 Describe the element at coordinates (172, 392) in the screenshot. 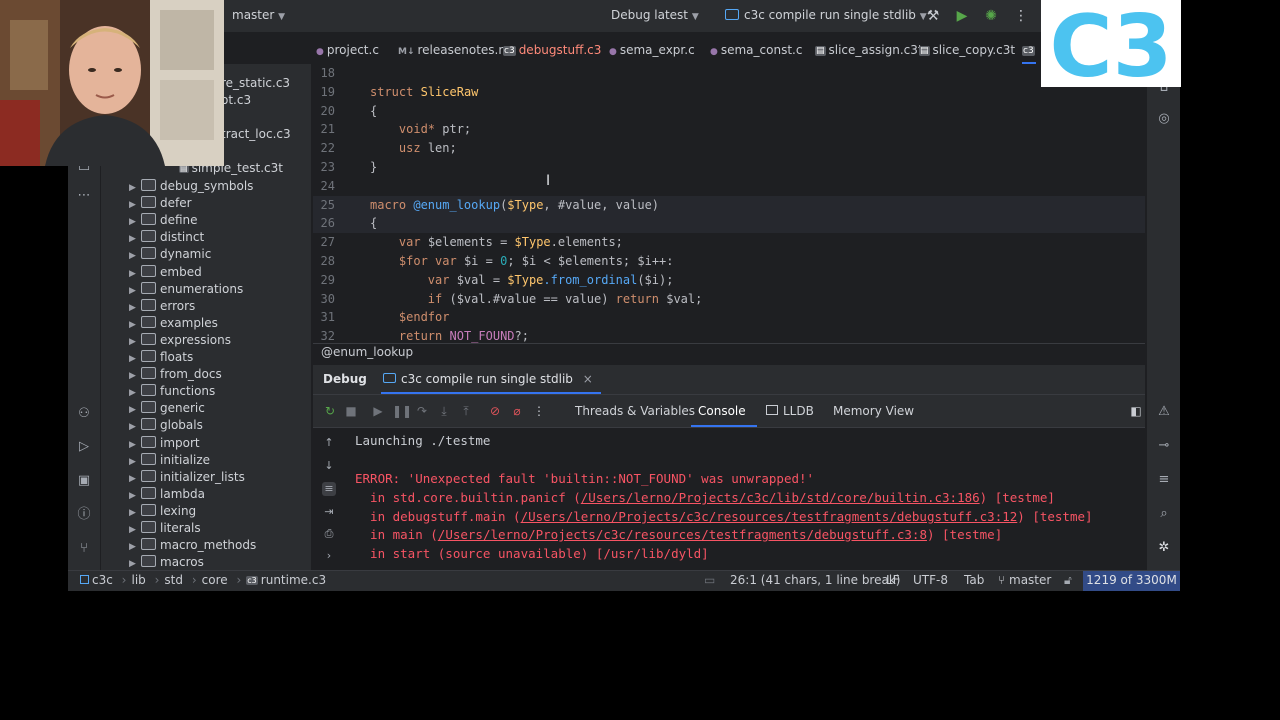

I see `tree-folder-item: ▶ functions` at that location.